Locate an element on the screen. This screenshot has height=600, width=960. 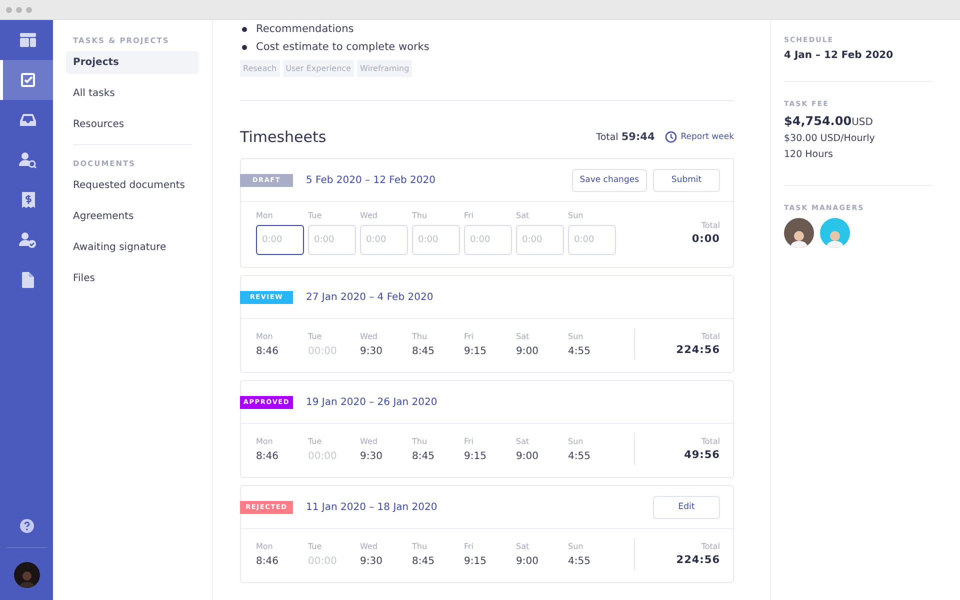
inbox-icon is located at coordinates (28, 120).